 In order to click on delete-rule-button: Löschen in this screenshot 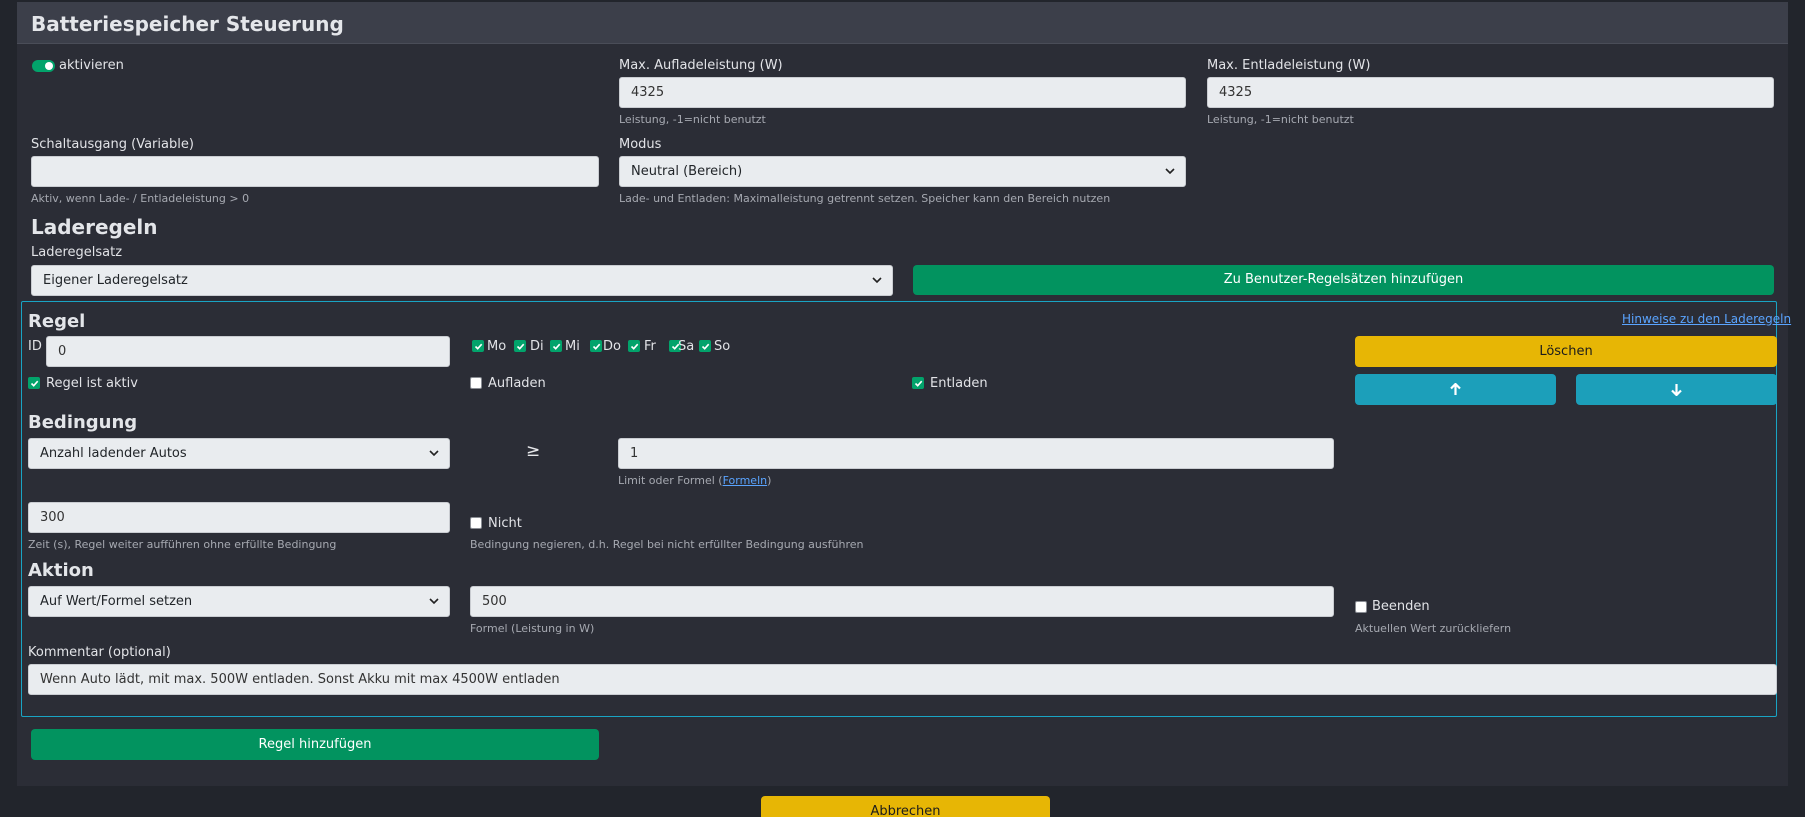, I will do `click(1566, 351)`.